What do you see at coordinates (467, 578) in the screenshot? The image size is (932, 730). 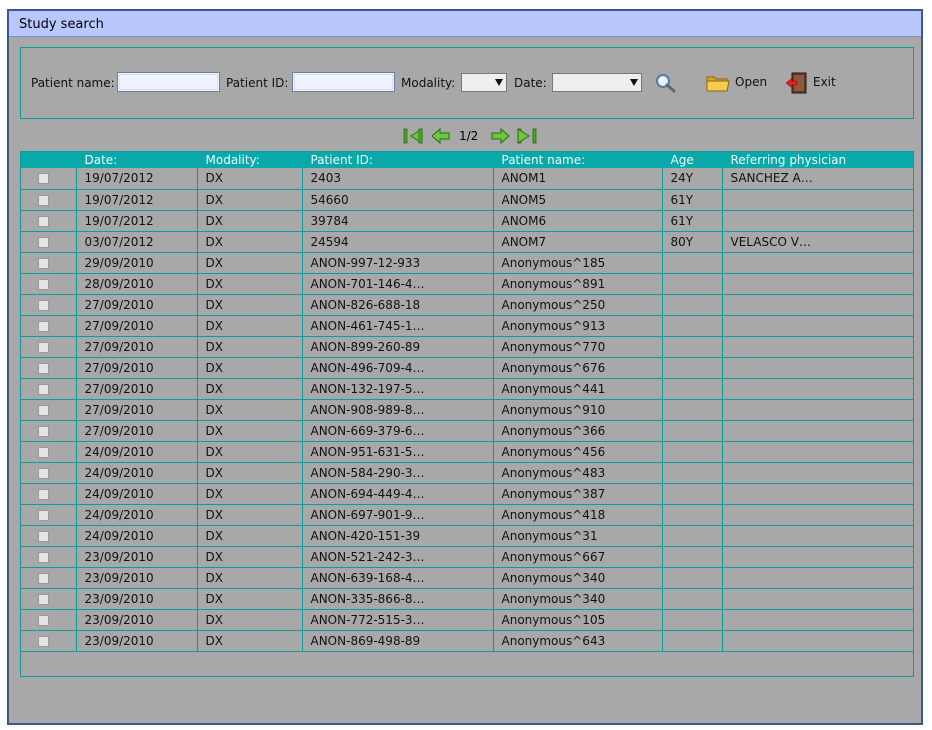 I see `table-row: 23/09/2010 DX ANON-639-168-4… Anonymous^340` at bounding box center [467, 578].